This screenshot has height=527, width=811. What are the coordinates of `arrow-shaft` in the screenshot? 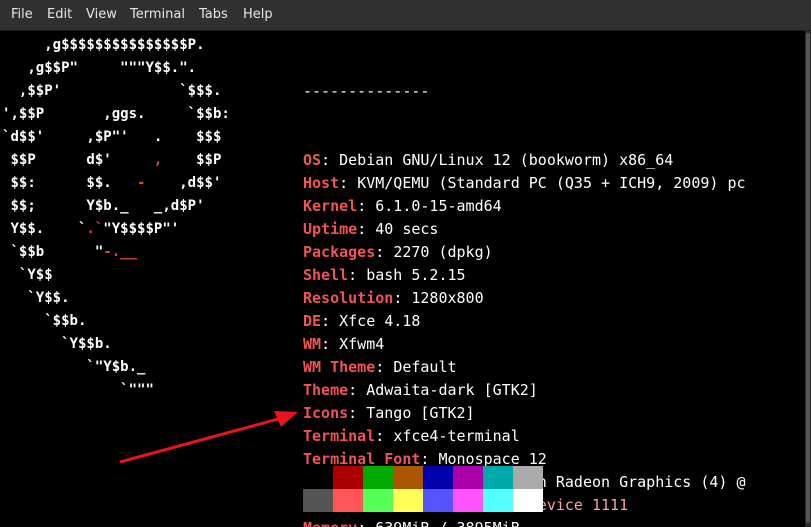 It's located at (201, 440).